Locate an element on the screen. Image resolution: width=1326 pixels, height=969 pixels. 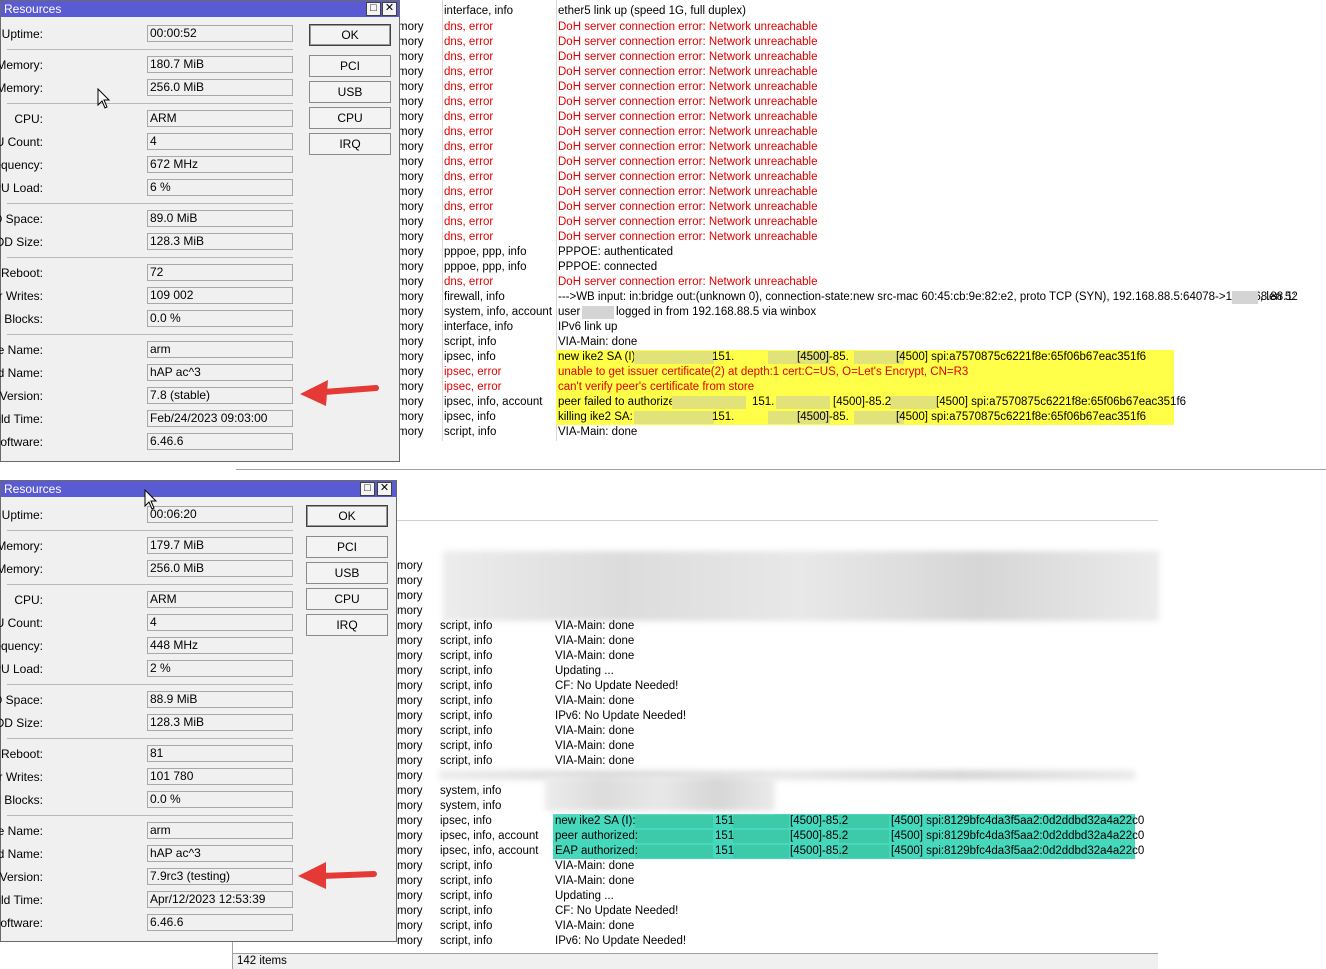
field-value: Apr/12/2023 12:53:39 is located at coordinates (220, 899).